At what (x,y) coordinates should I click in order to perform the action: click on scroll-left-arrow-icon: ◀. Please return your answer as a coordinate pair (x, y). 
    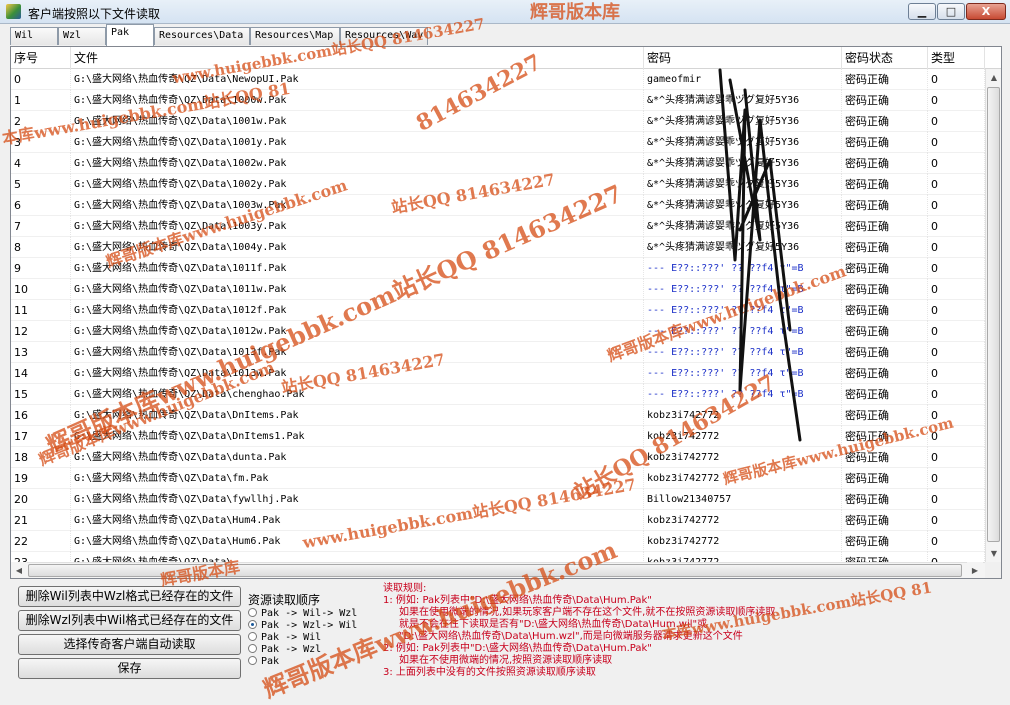
    Looking at the image, I should click on (19, 570).